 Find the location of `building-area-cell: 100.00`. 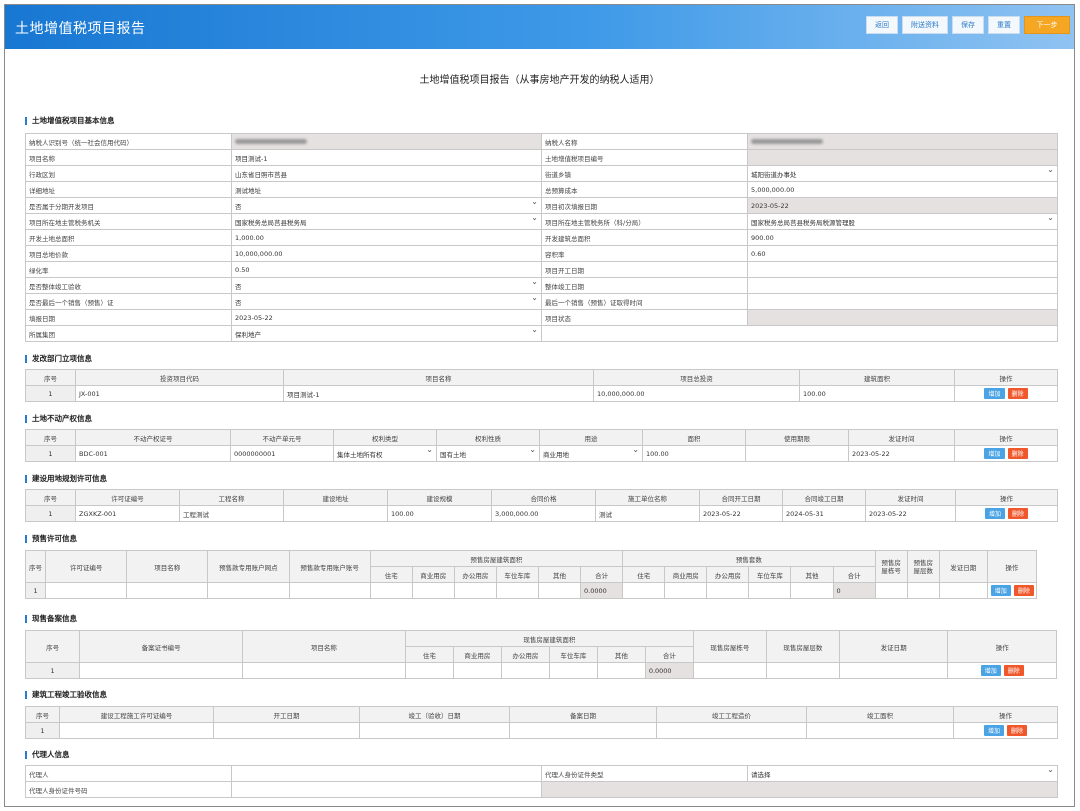

building-area-cell: 100.00 is located at coordinates (877, 393).